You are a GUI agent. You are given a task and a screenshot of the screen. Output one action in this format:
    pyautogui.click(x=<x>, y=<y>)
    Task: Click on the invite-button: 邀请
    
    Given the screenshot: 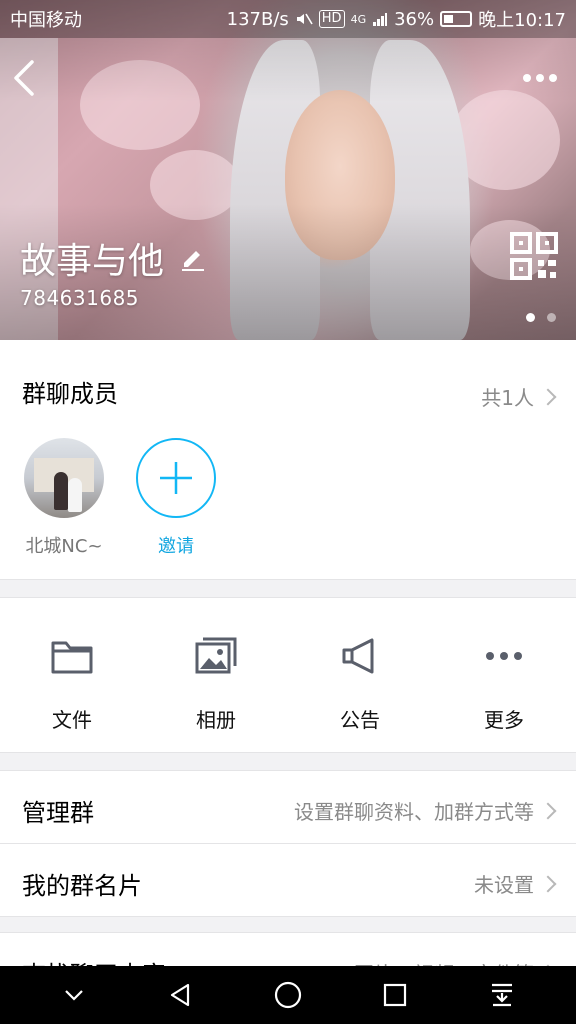 What is the action you would take?
    pyautogui.click(x=176, y=498)
    